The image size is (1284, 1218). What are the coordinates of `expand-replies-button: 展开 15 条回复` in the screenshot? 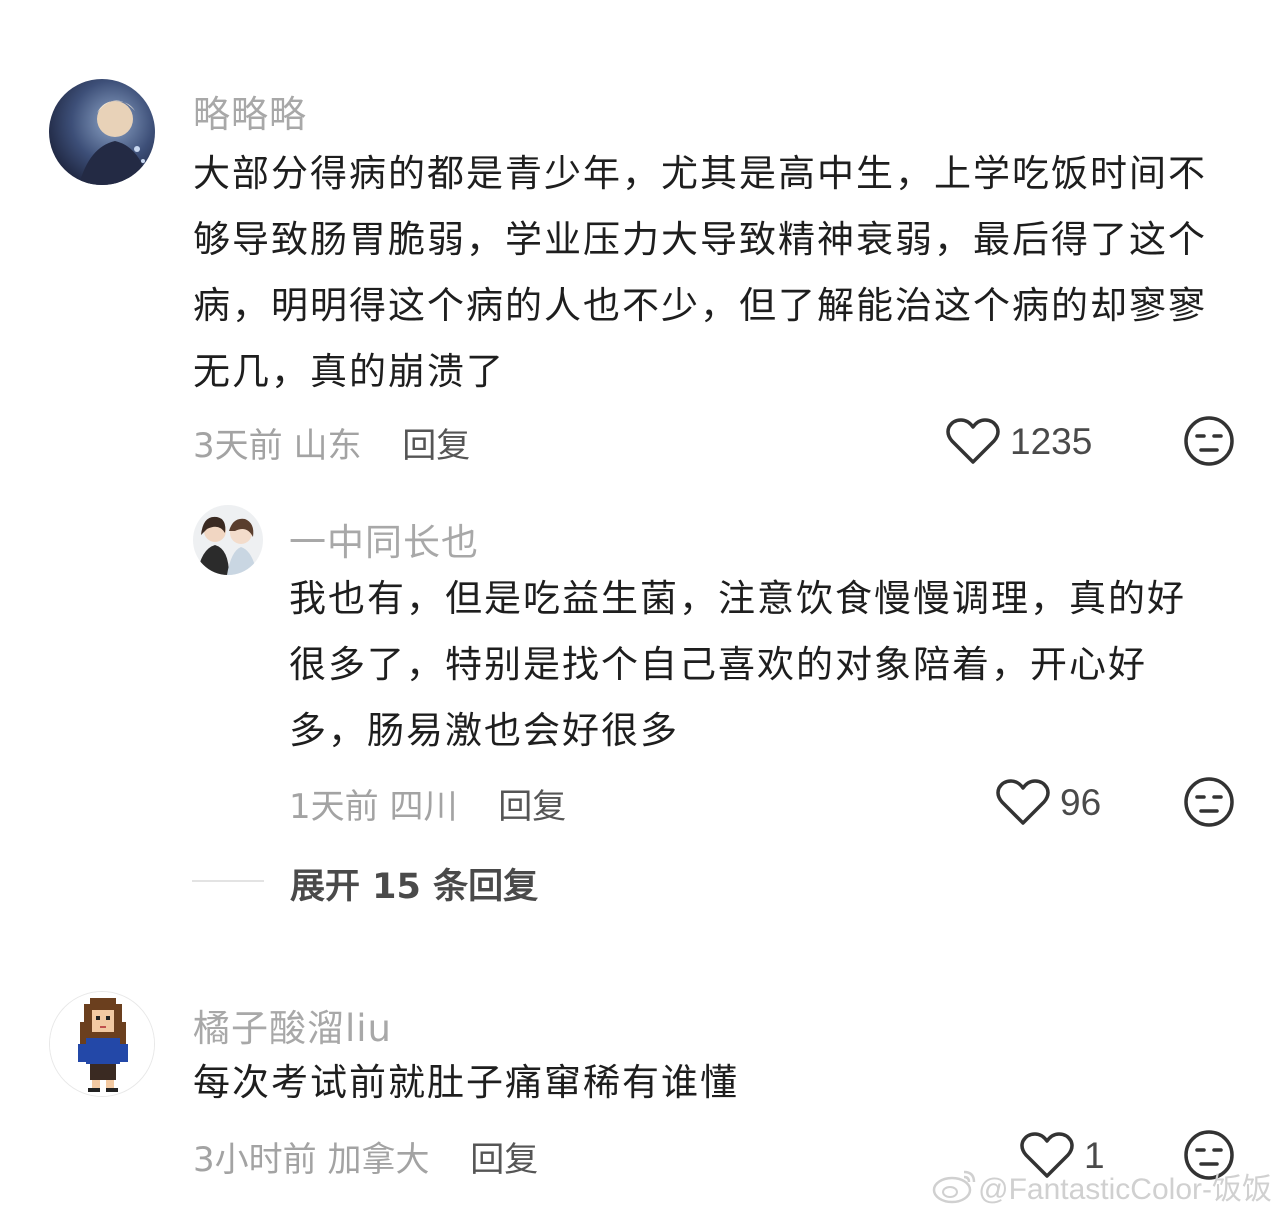 It's located at (414, 883).